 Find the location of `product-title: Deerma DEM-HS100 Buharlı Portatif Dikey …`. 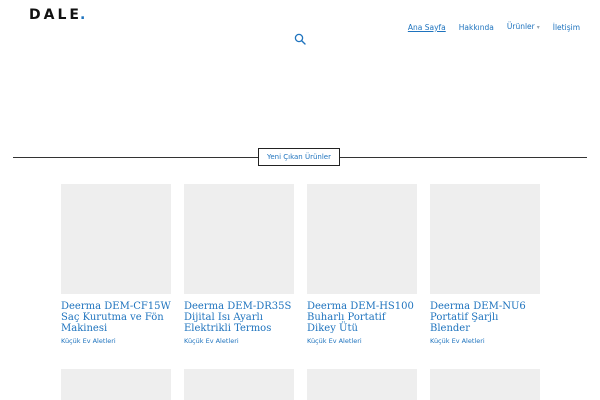

product-title: Deerma DEM-HS100 Buharlı Portatif Dikey … is located at coordinates (362, 317).